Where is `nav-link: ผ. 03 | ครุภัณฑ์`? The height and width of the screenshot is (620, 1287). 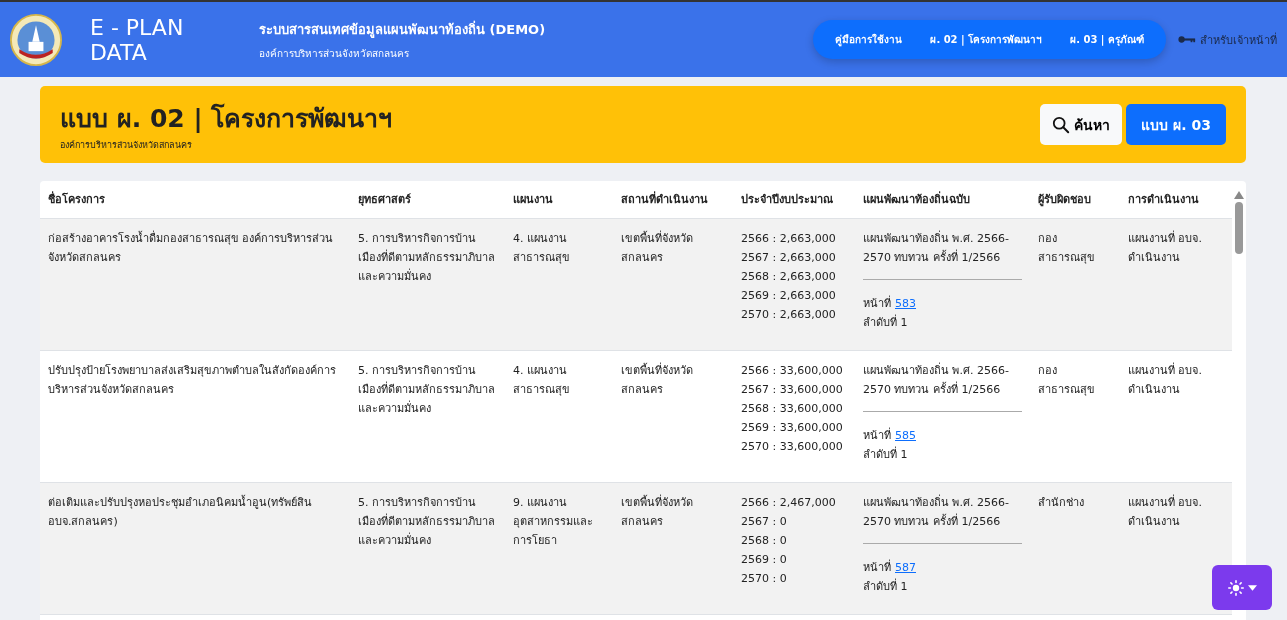
nav-link: ผ. 03 | ครุภัณฑ์ is located at coordinates (1107, 39).